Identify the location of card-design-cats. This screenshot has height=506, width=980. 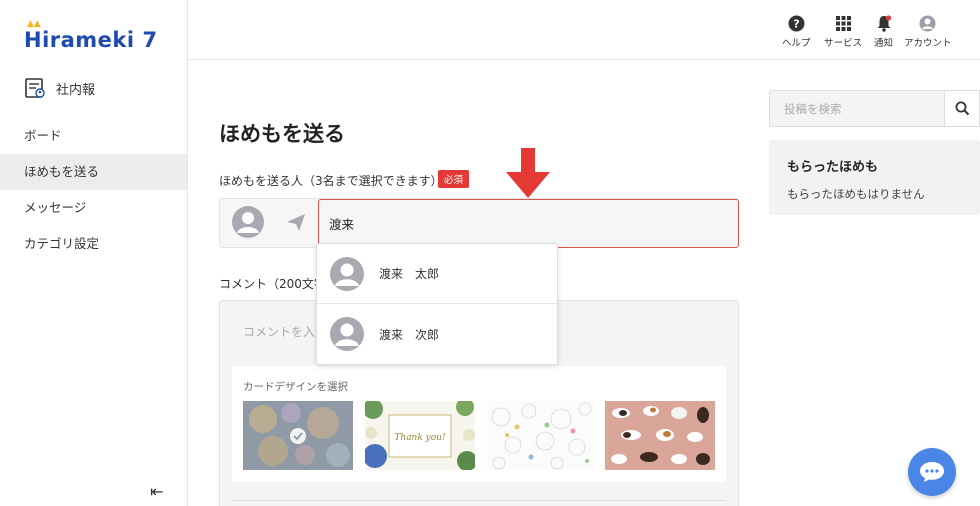
(660, 435).